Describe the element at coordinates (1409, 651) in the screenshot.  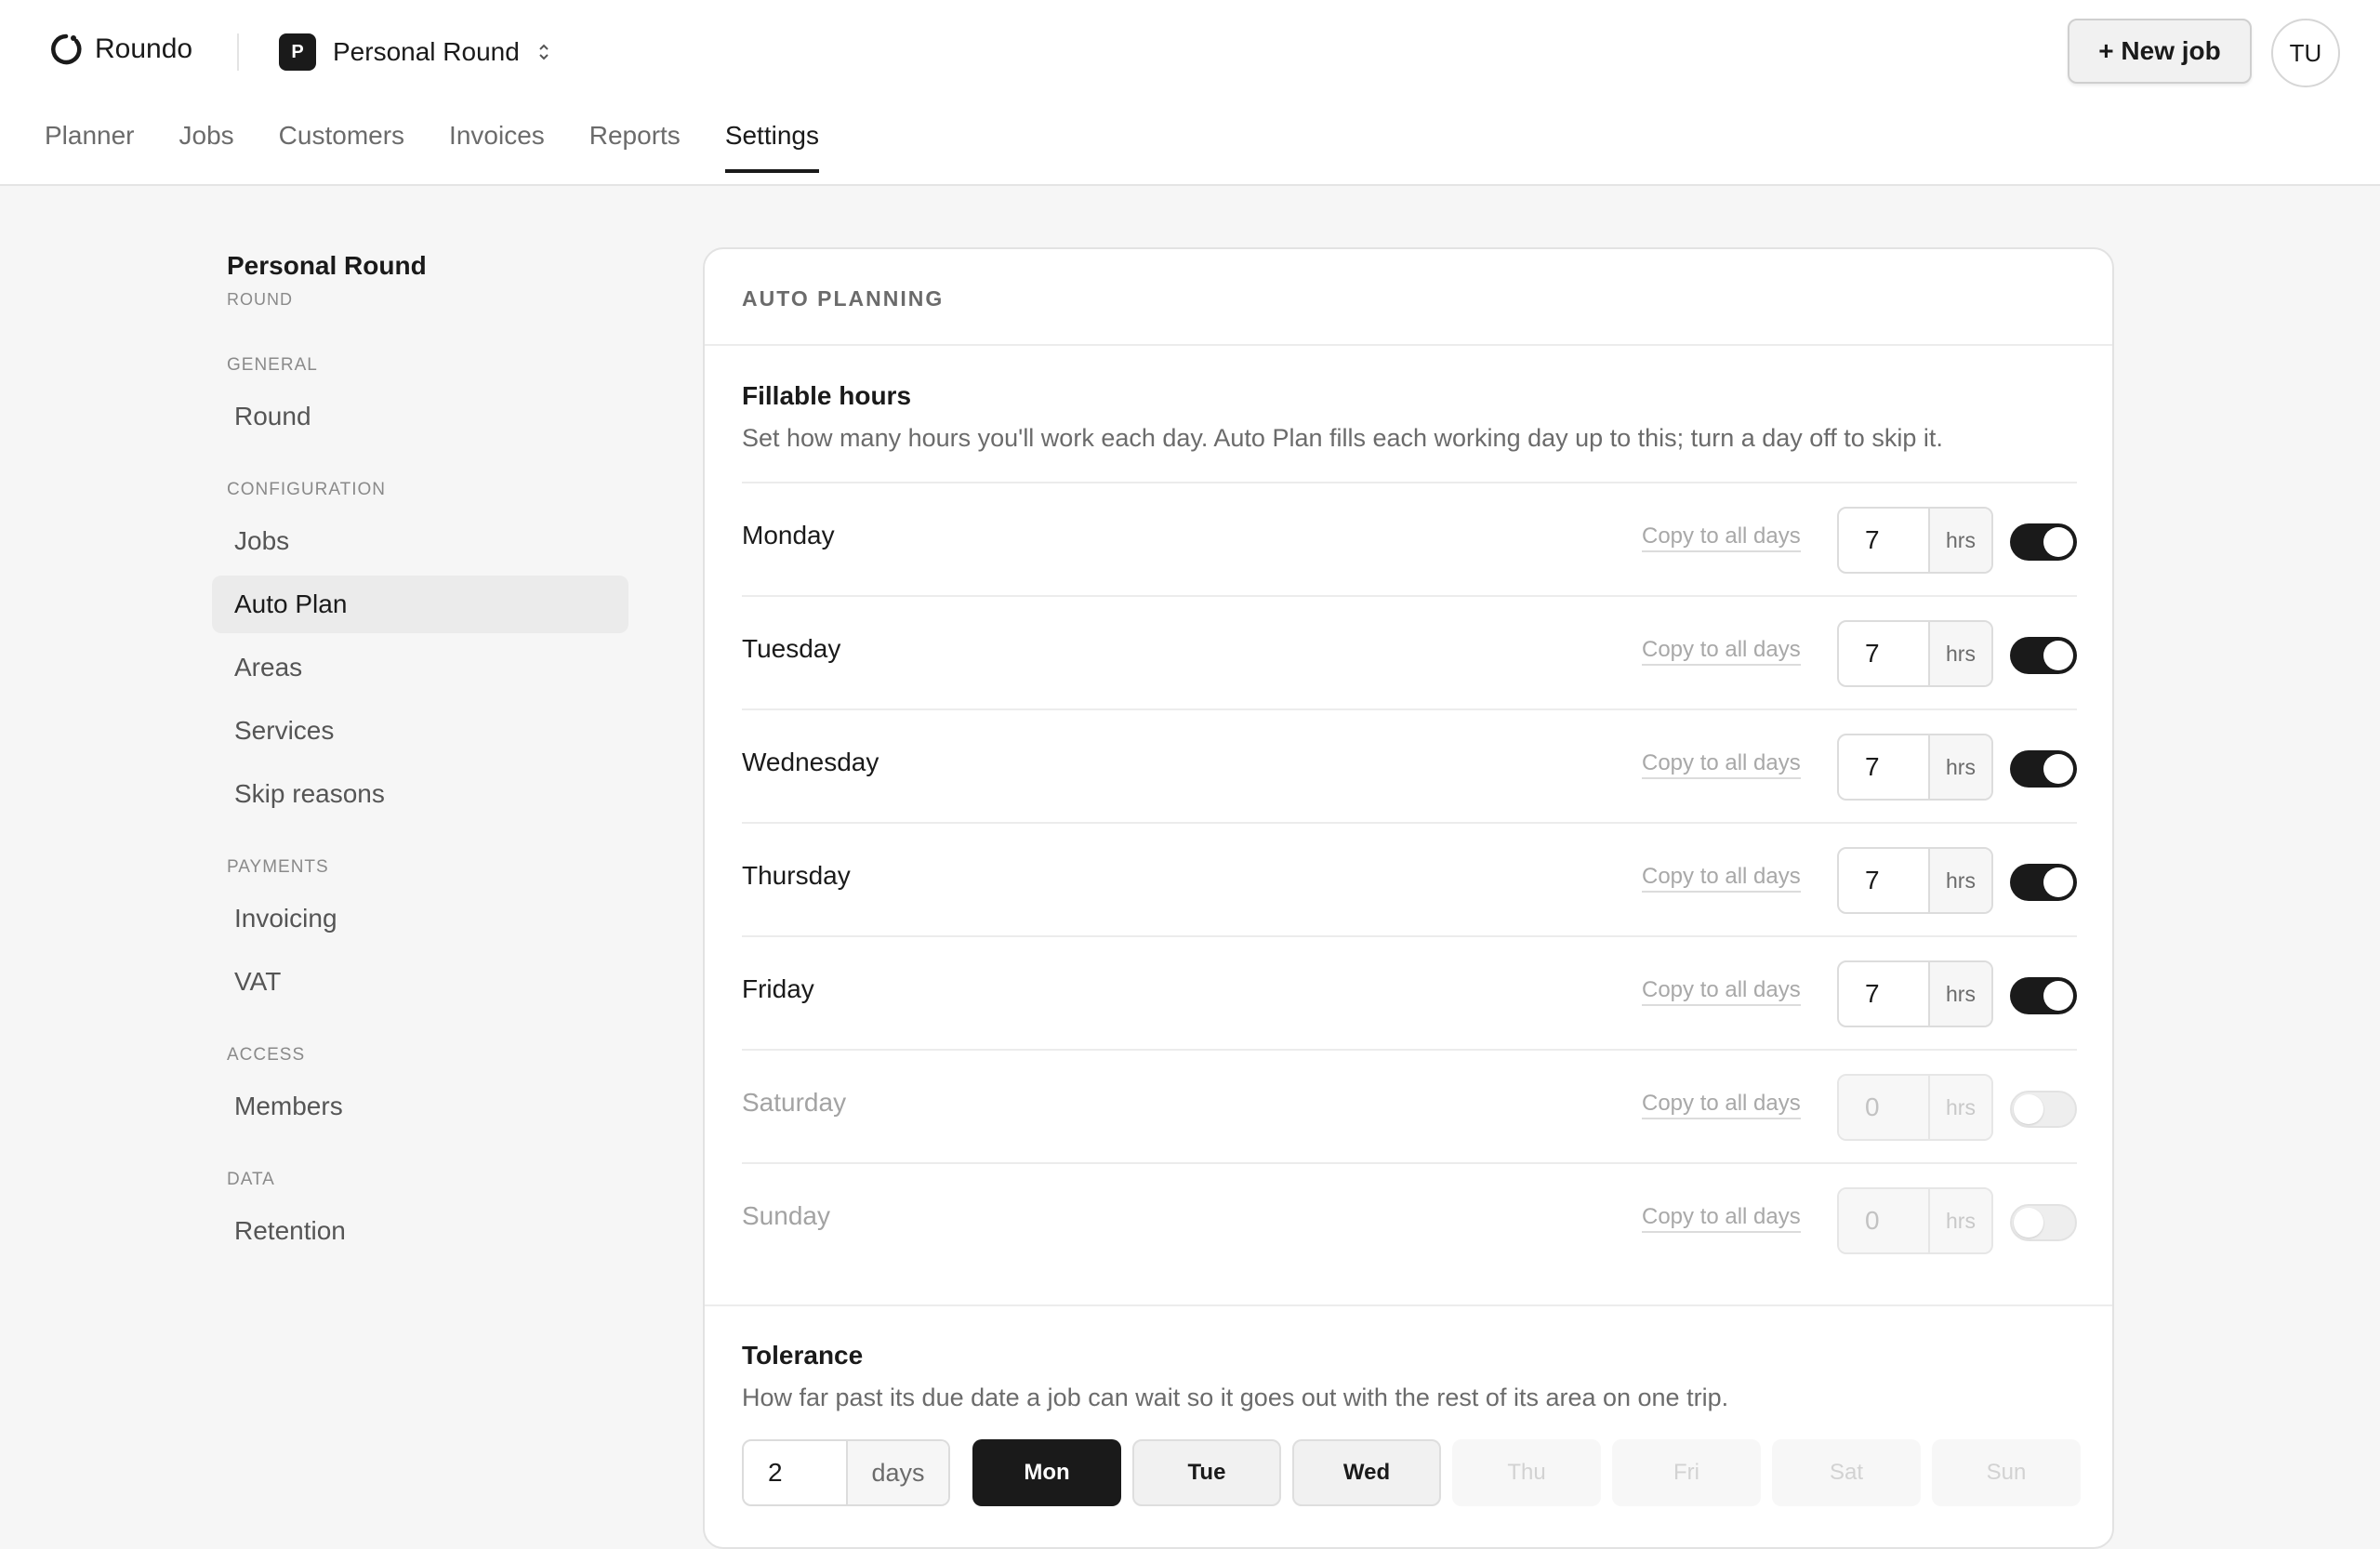
I see `day-row-tuesday: Tuesday Copy to all days 7 hrs` at that location.